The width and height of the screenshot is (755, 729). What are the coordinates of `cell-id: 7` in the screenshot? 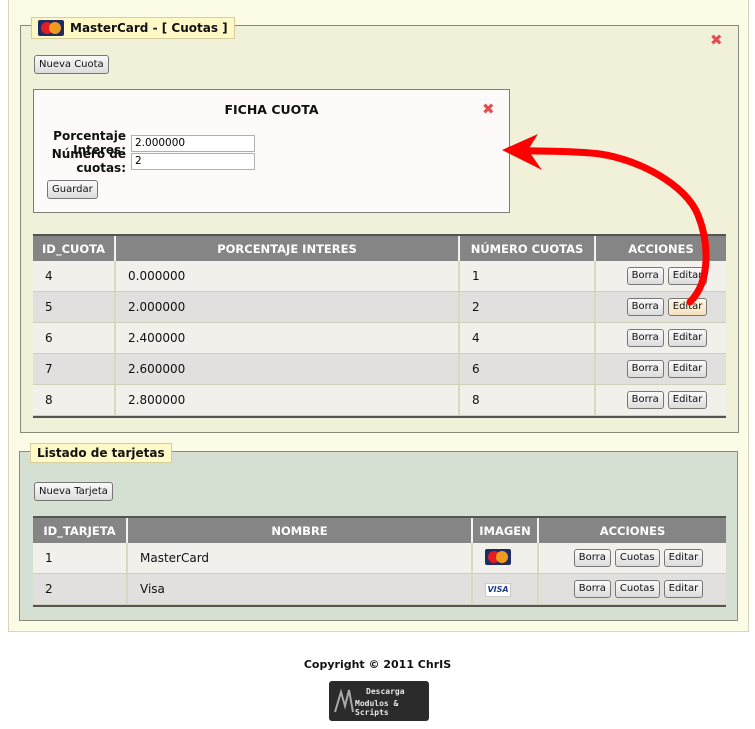 It's located at (74, 369).